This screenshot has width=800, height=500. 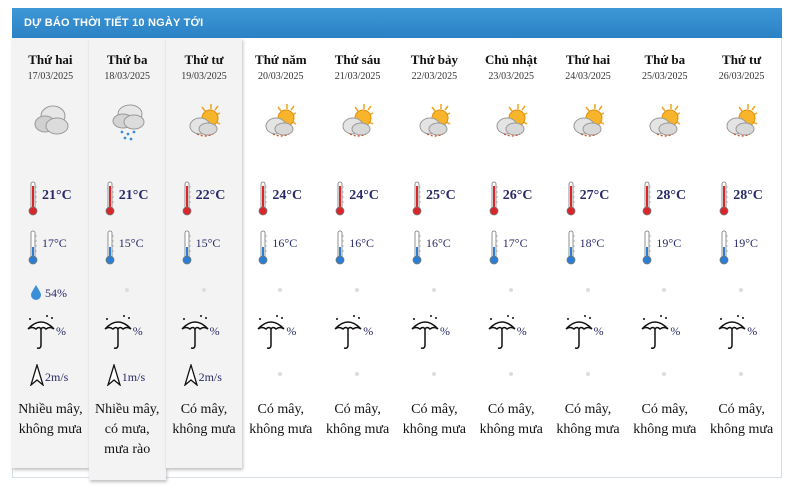 What do you see at coordinates (50, 419) in the screenshot?
I see `weather-description: Nhiều mây, không mưa` at bounding box center [50, 419].